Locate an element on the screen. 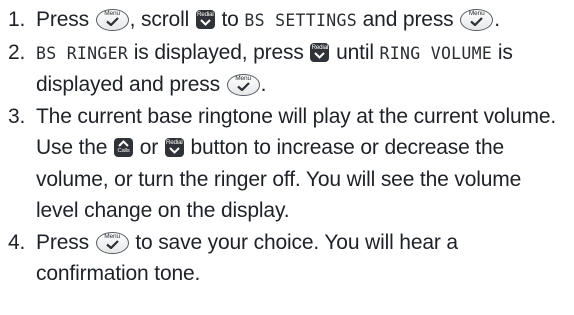  step-number: 4. is located at coordinates (17, 242).